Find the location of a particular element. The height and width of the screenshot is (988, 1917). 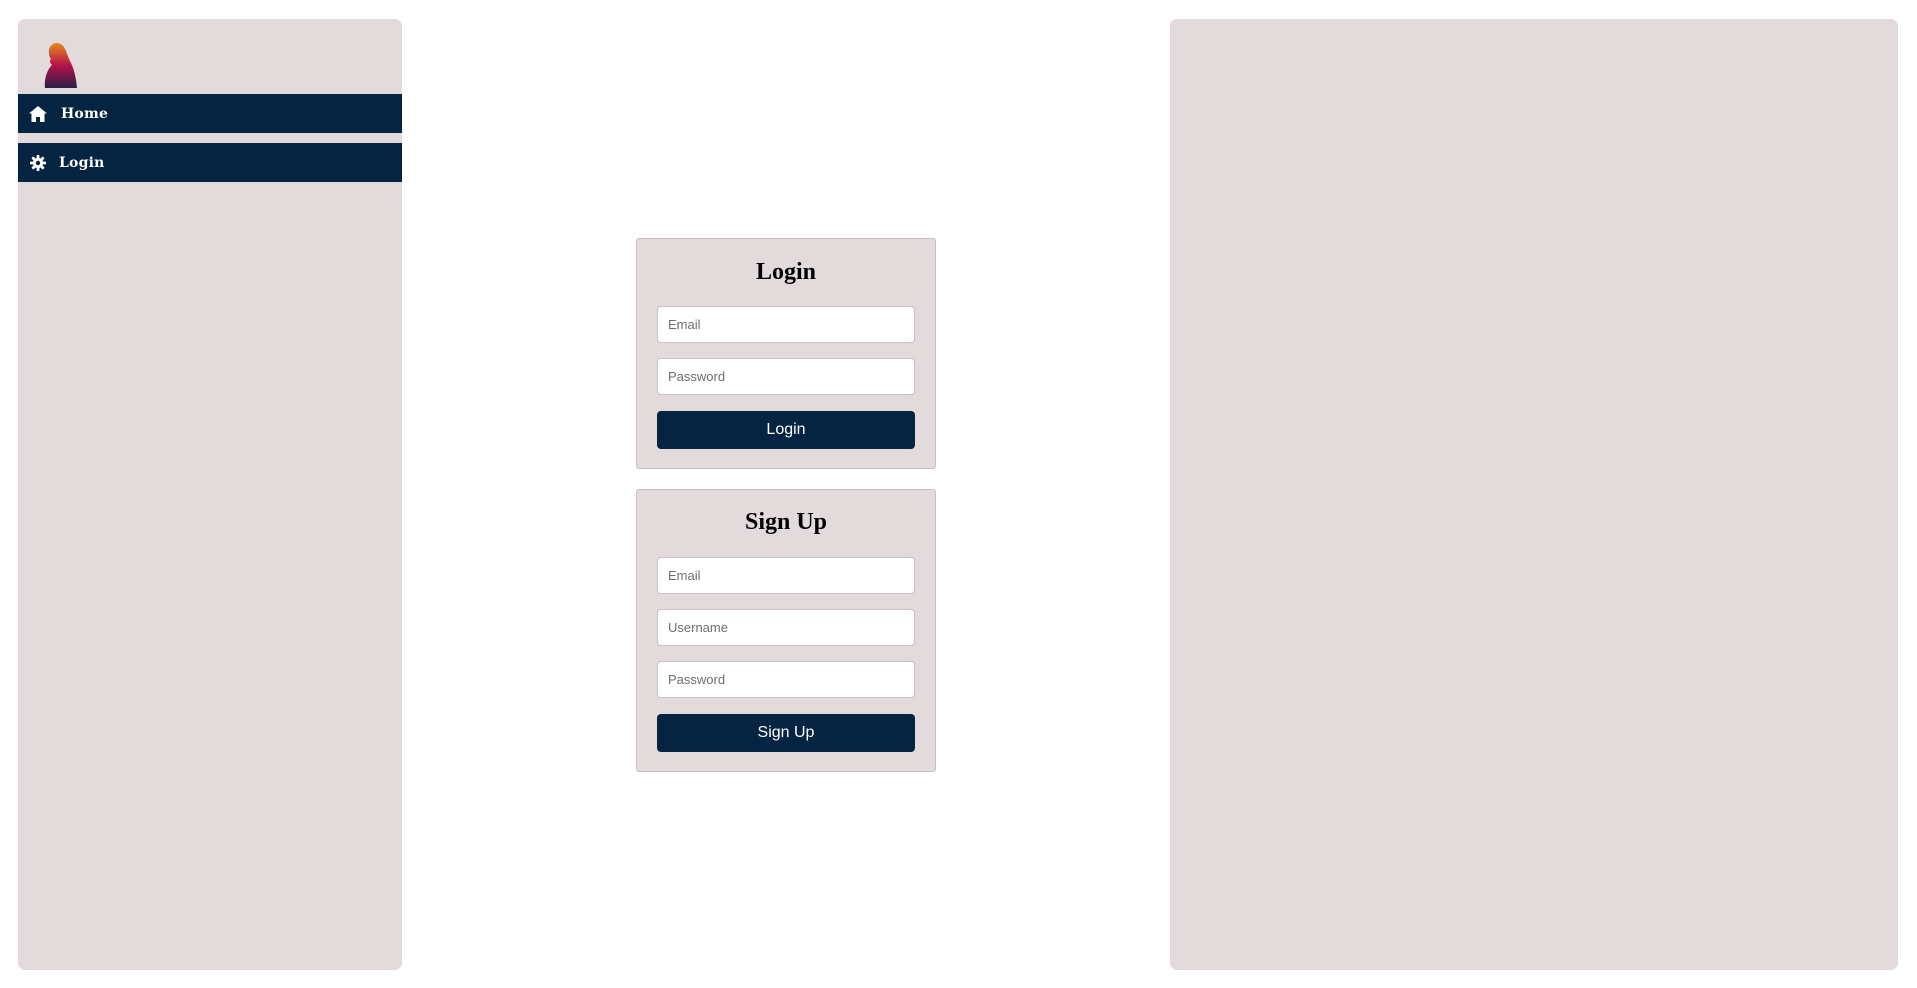

gear-icon is located at coordinates (38, 163).